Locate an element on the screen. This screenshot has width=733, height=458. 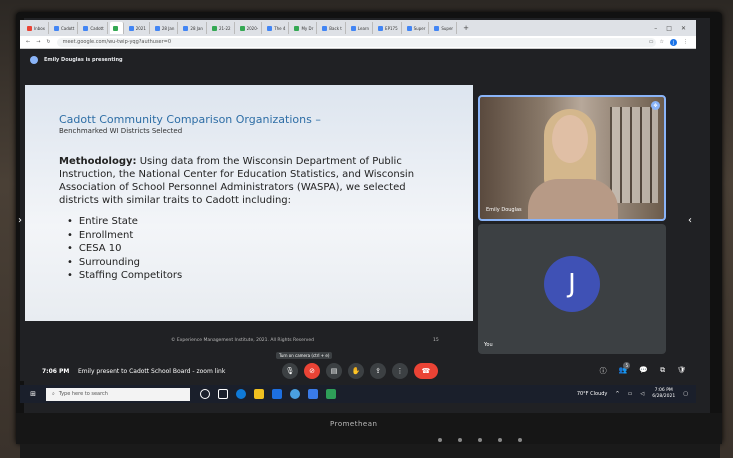
presenting-banner: Emily Douglas is presenting is located at coordinates (76, 60).